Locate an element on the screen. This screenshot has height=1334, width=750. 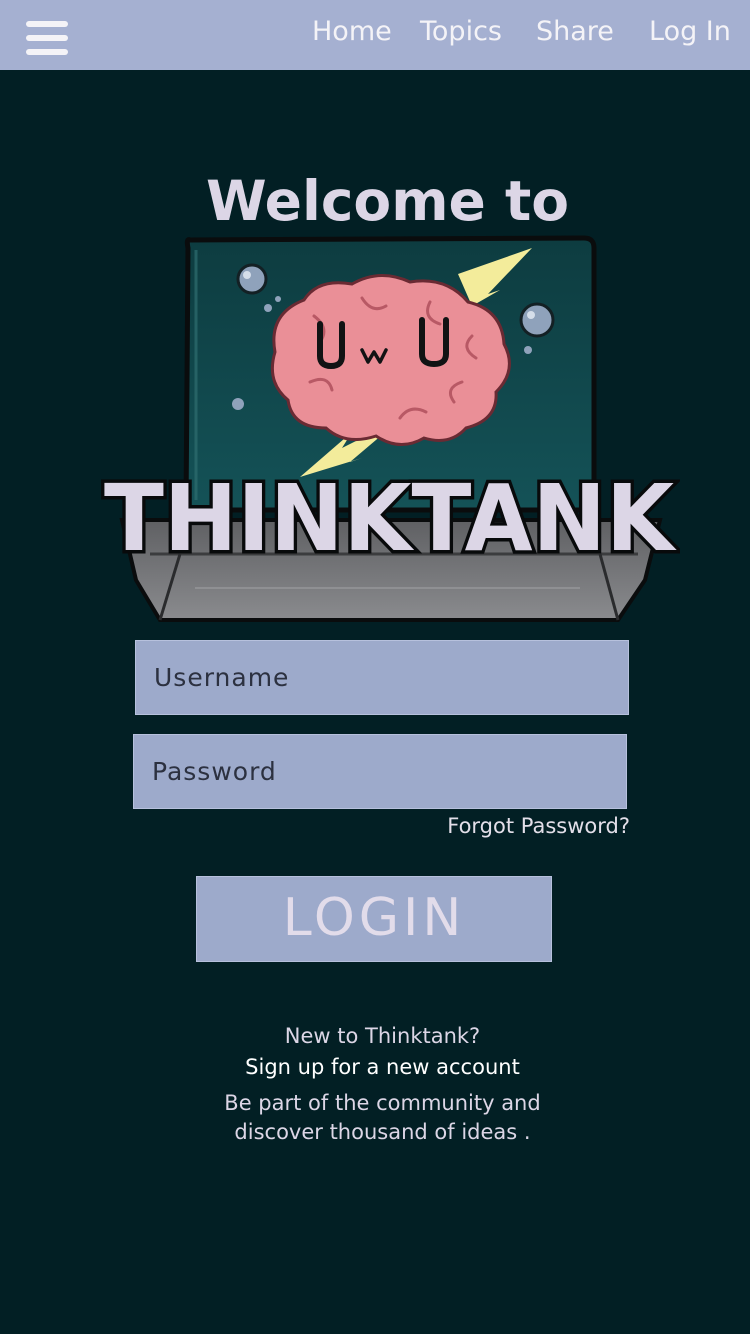
nav-link-log-in: Log In is located at coordinates (690, 32).